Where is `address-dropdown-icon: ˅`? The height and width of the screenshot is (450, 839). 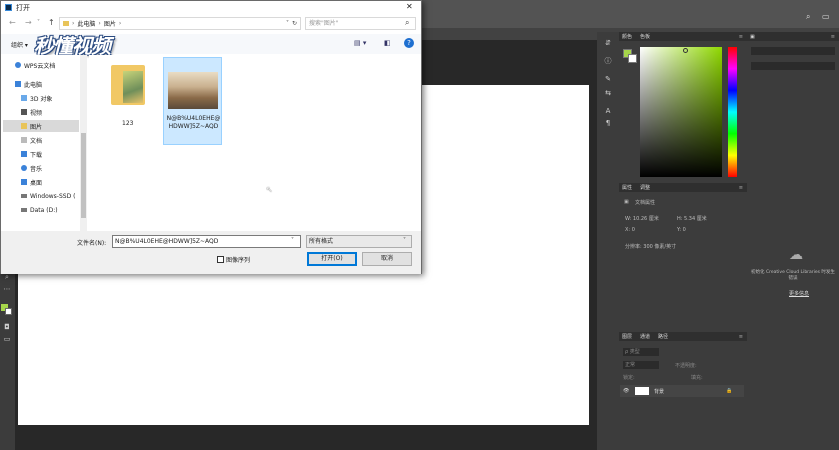 address-dropdown-icon: ˅ is located at coordinates (287, 23).